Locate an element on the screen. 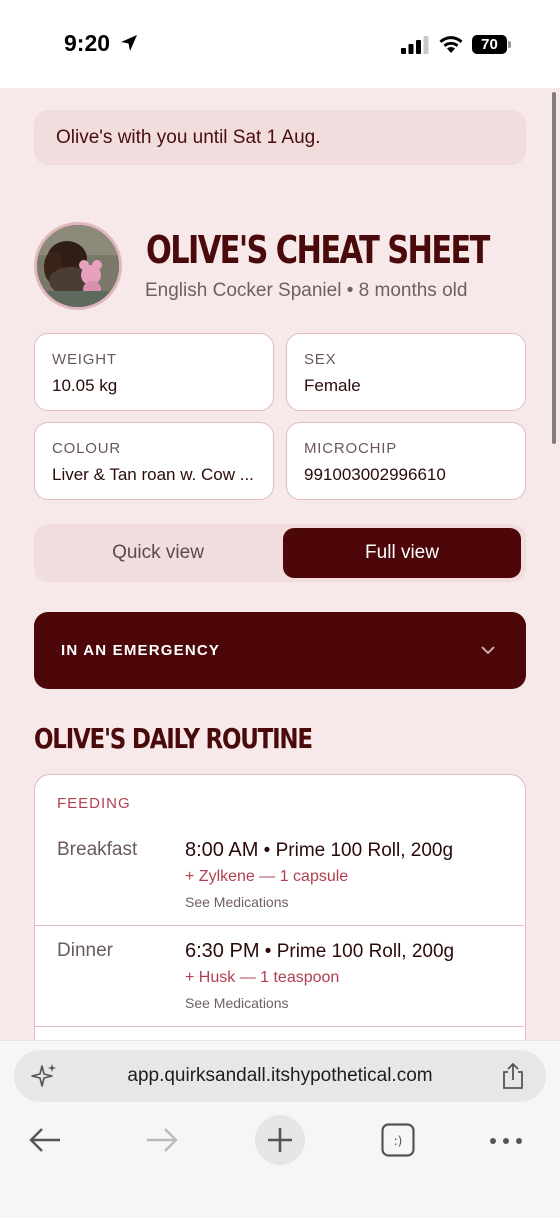 The image size is (560, 1218). status-time: 9:20 is located at coordinates (87, 43).